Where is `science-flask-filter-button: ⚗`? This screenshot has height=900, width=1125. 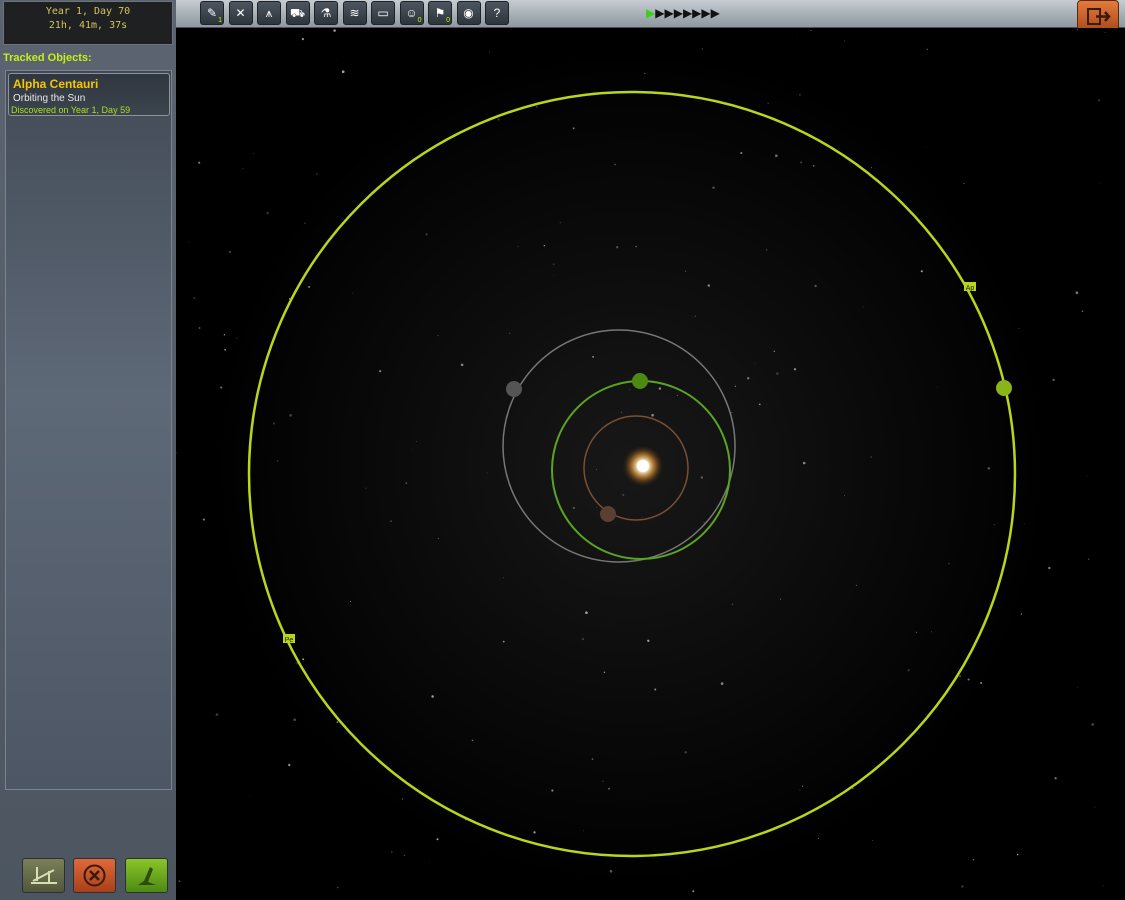
science-flask-filter-button: ⚗ is located at coordinates (326, 13).